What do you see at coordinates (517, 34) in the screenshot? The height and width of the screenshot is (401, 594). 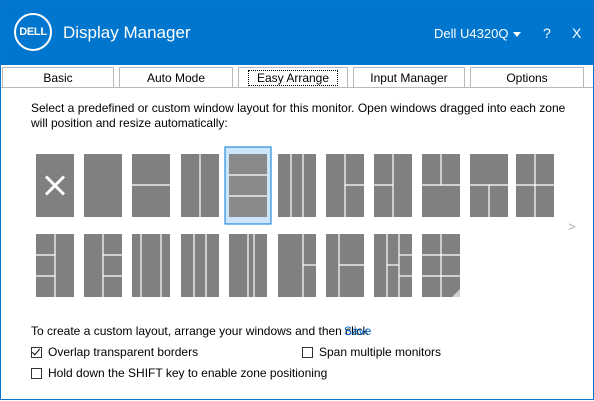 I see `chevron-down-icon` at bounding box center [517, 34].